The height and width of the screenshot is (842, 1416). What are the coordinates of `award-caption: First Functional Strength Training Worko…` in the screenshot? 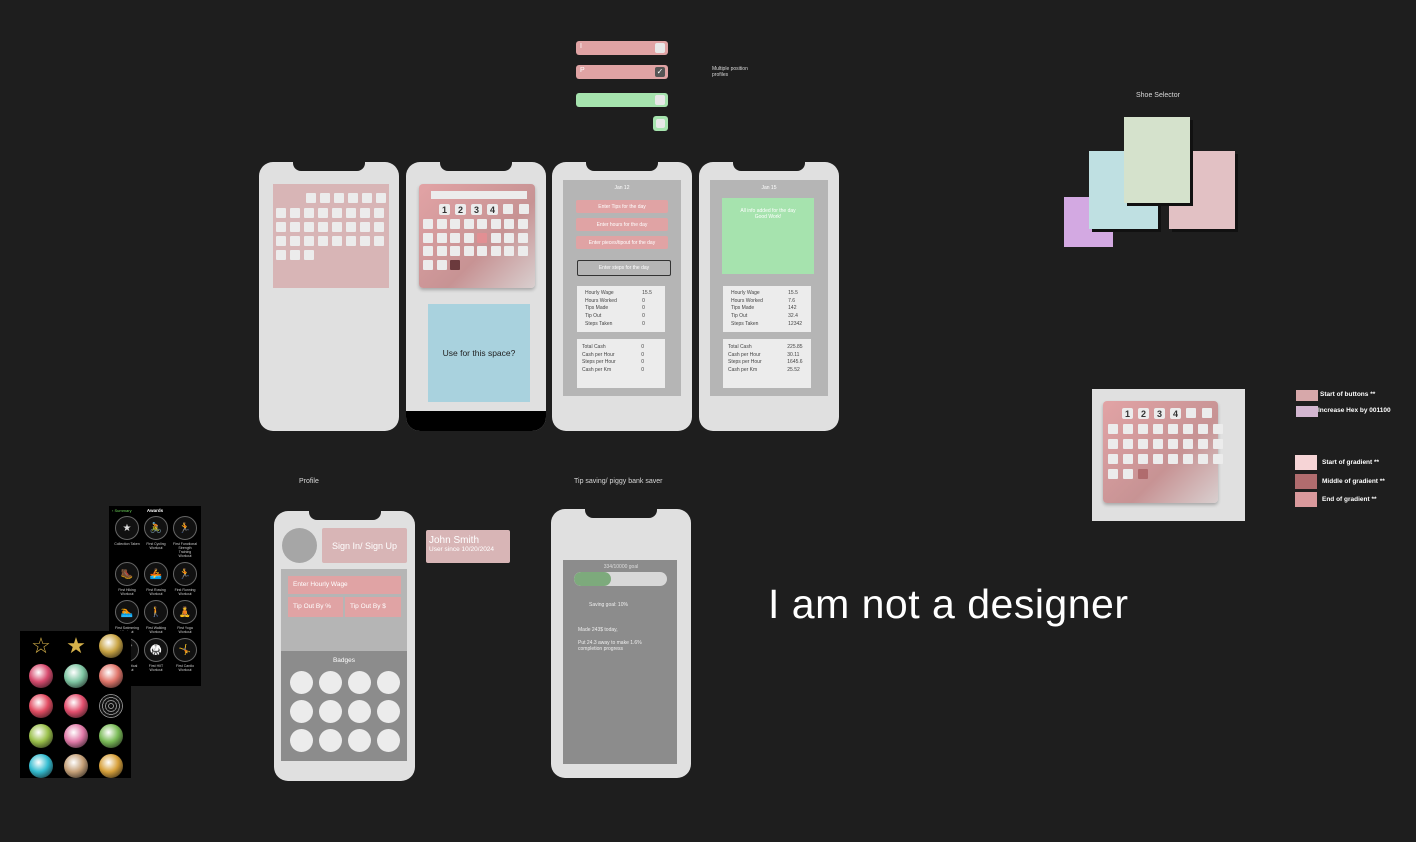 It's located at (185, 550).